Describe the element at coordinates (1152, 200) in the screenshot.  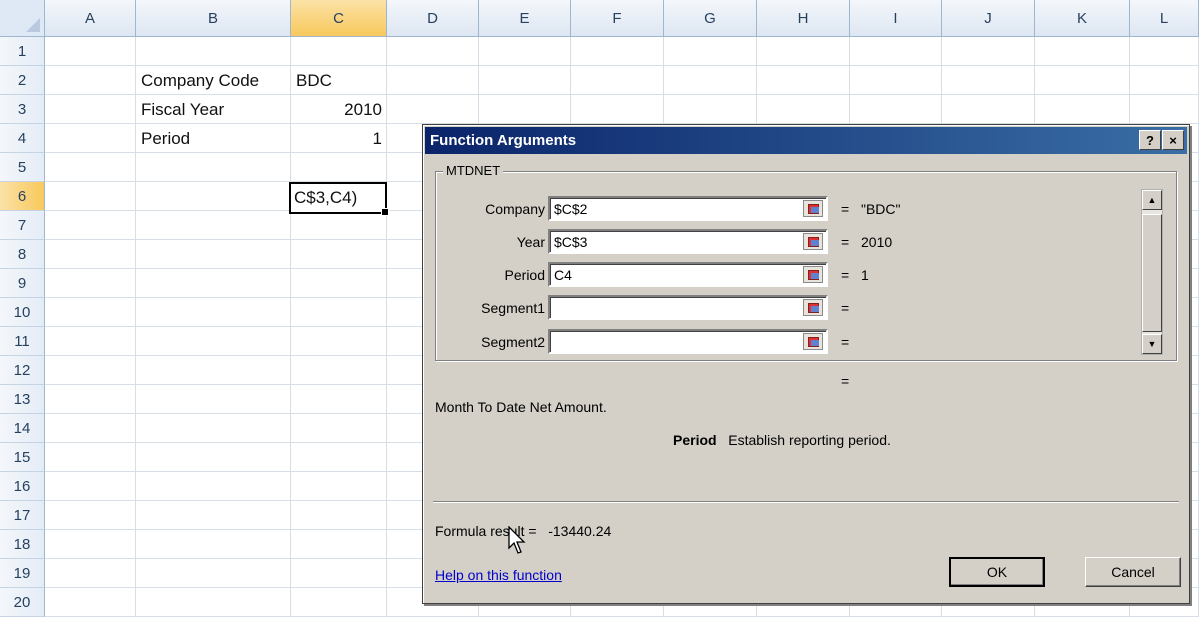
I see `scroll-up-icon: ▲` at that location.